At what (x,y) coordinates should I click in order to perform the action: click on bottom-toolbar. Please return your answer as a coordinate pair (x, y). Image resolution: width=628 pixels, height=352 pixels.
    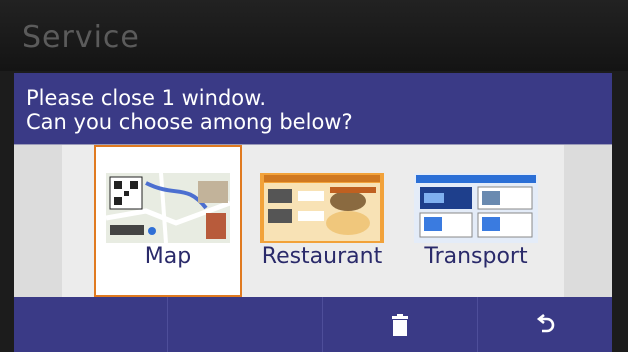
    Looking at the image, I should click on (313, 324).